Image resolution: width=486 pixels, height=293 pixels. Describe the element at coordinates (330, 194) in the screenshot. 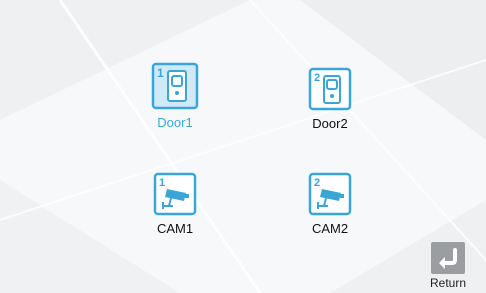

I see `camera-icon: 2` at that location.